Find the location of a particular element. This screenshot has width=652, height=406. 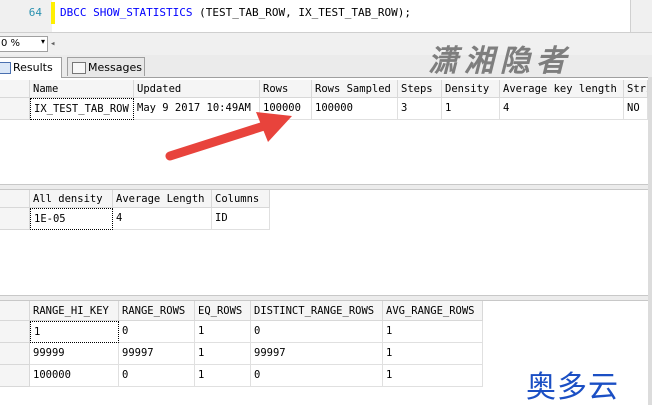

code-keyword: DBCC SHOW_STATISTICS is located at coordinates (126, 12).